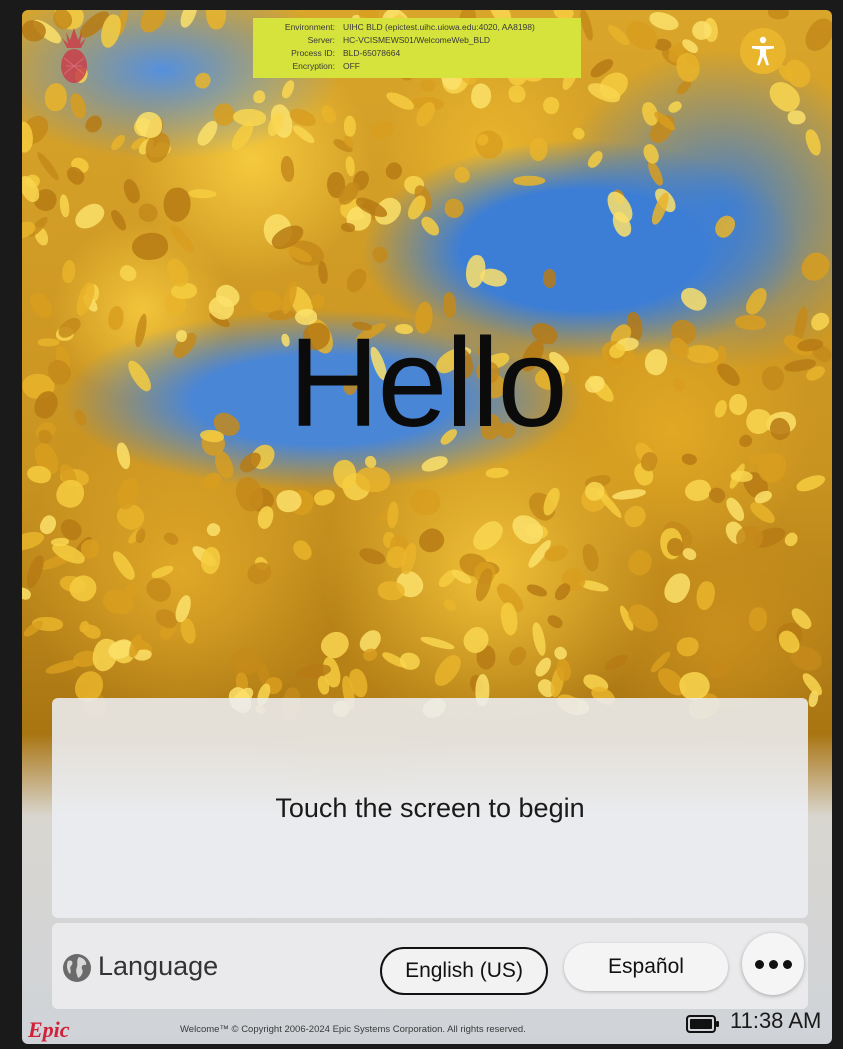 This screenshot has height=1049, width=843. I want to click on accessibility-icon, so click(763, 51).